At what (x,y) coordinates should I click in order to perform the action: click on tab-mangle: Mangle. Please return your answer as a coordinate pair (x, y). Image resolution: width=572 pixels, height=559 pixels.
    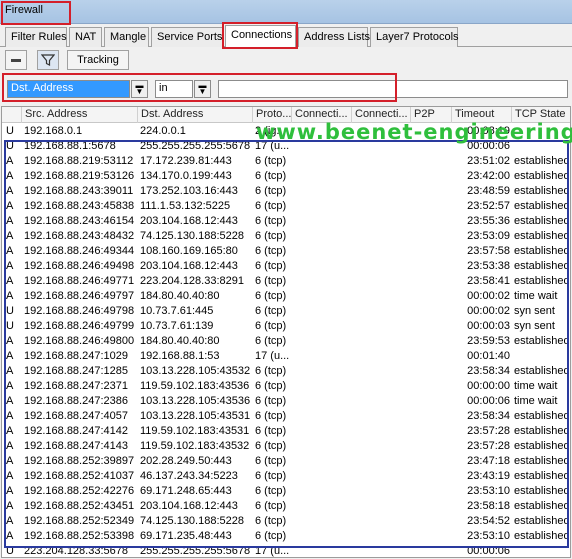
    Looking at the image, I should click on (126, 37).